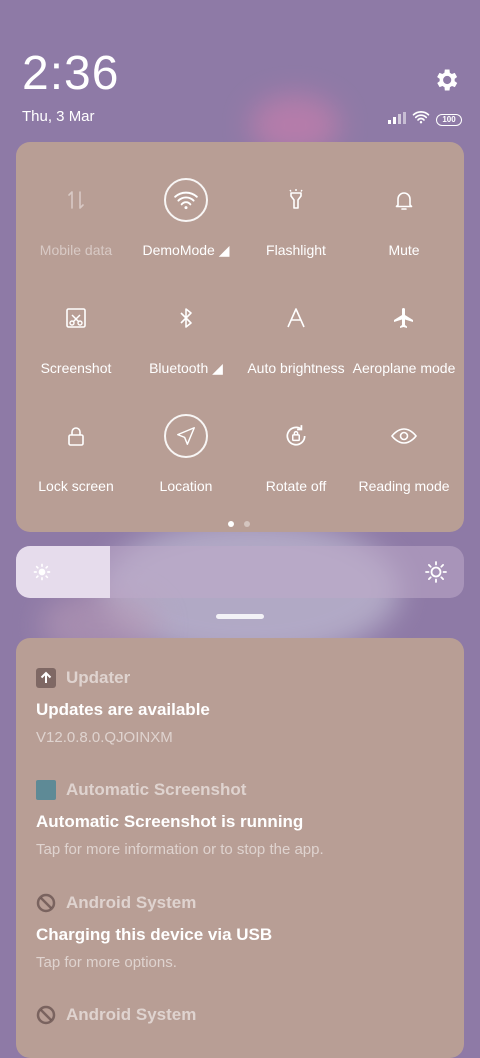 The height and width of the screenshot is (1058, 480). Describe the element at coordinates (123, 709) in the screenshot. I see `notification-title: Updates are available` at that location.